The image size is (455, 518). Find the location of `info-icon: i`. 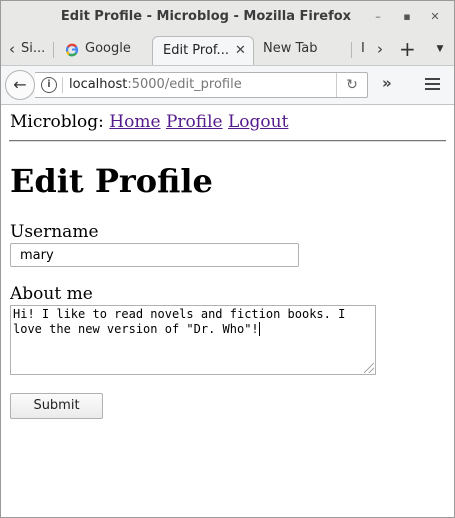

info-icon: i is located at coordinates (49, 85).